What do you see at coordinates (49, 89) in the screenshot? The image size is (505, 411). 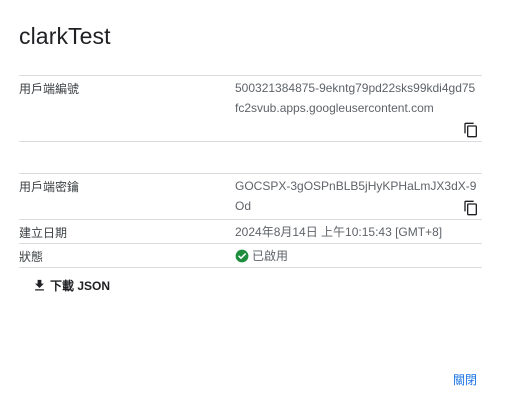 I see `client-id-label: 用戶端編號` at bounding box center [49, 89].